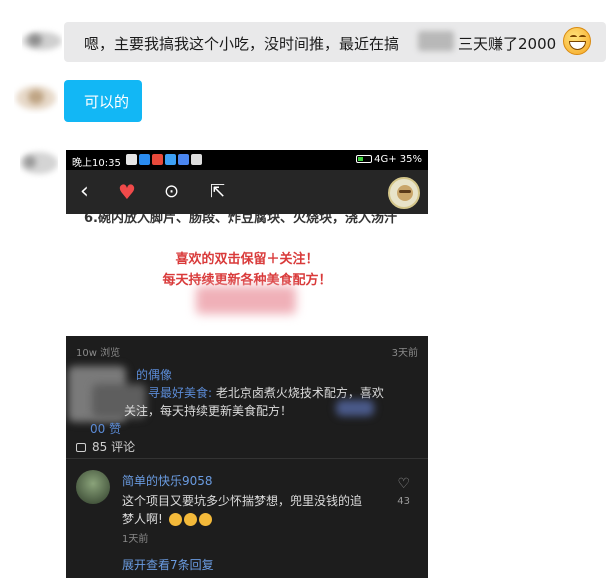 The image size is (606, 578). I want to click on heart-icon: ♥, so click(127, 192).